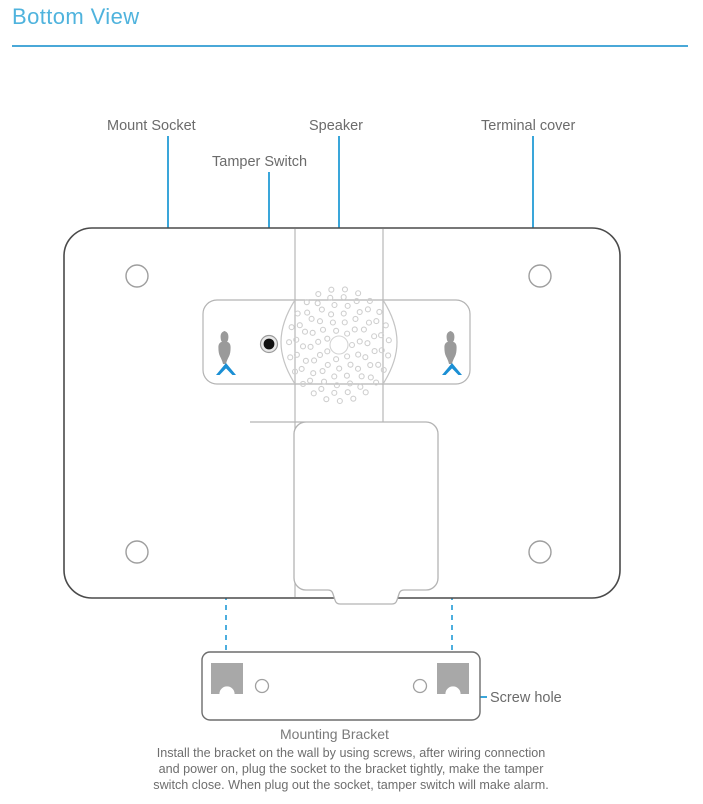  What do you see at coordinates (151, 126) in the screenshot?
I see `label-mount-socket: Mount Socket` at bounding box center [151, 126].